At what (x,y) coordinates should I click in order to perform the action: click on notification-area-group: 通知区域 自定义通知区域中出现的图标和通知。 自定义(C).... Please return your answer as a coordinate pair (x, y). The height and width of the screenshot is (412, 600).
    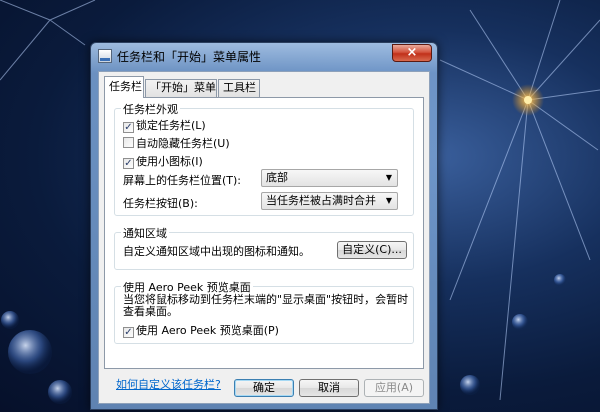
    Looking at the image, I should click on (264, 247).